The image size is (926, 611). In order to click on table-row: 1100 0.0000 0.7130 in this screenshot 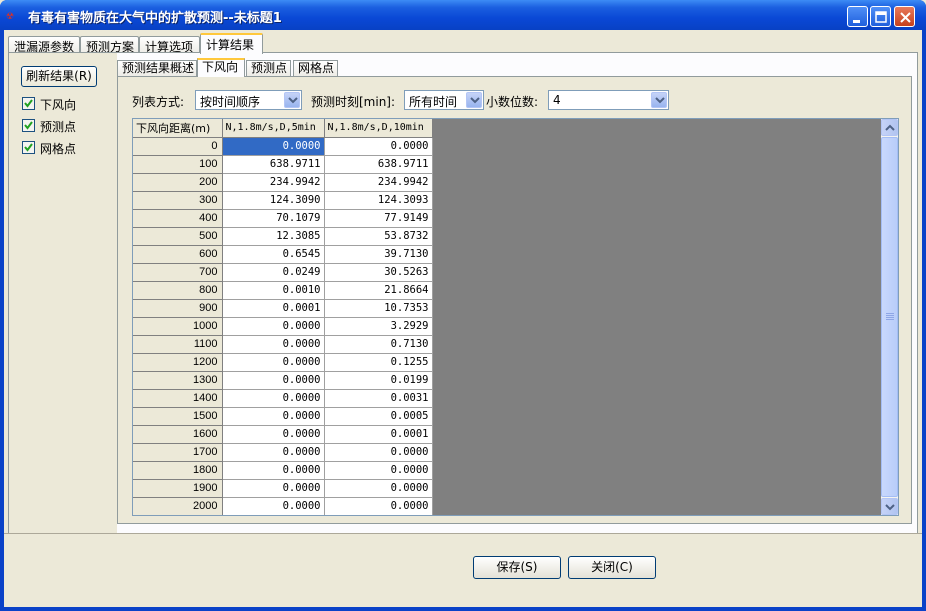, I will do `click(283, 344)`.